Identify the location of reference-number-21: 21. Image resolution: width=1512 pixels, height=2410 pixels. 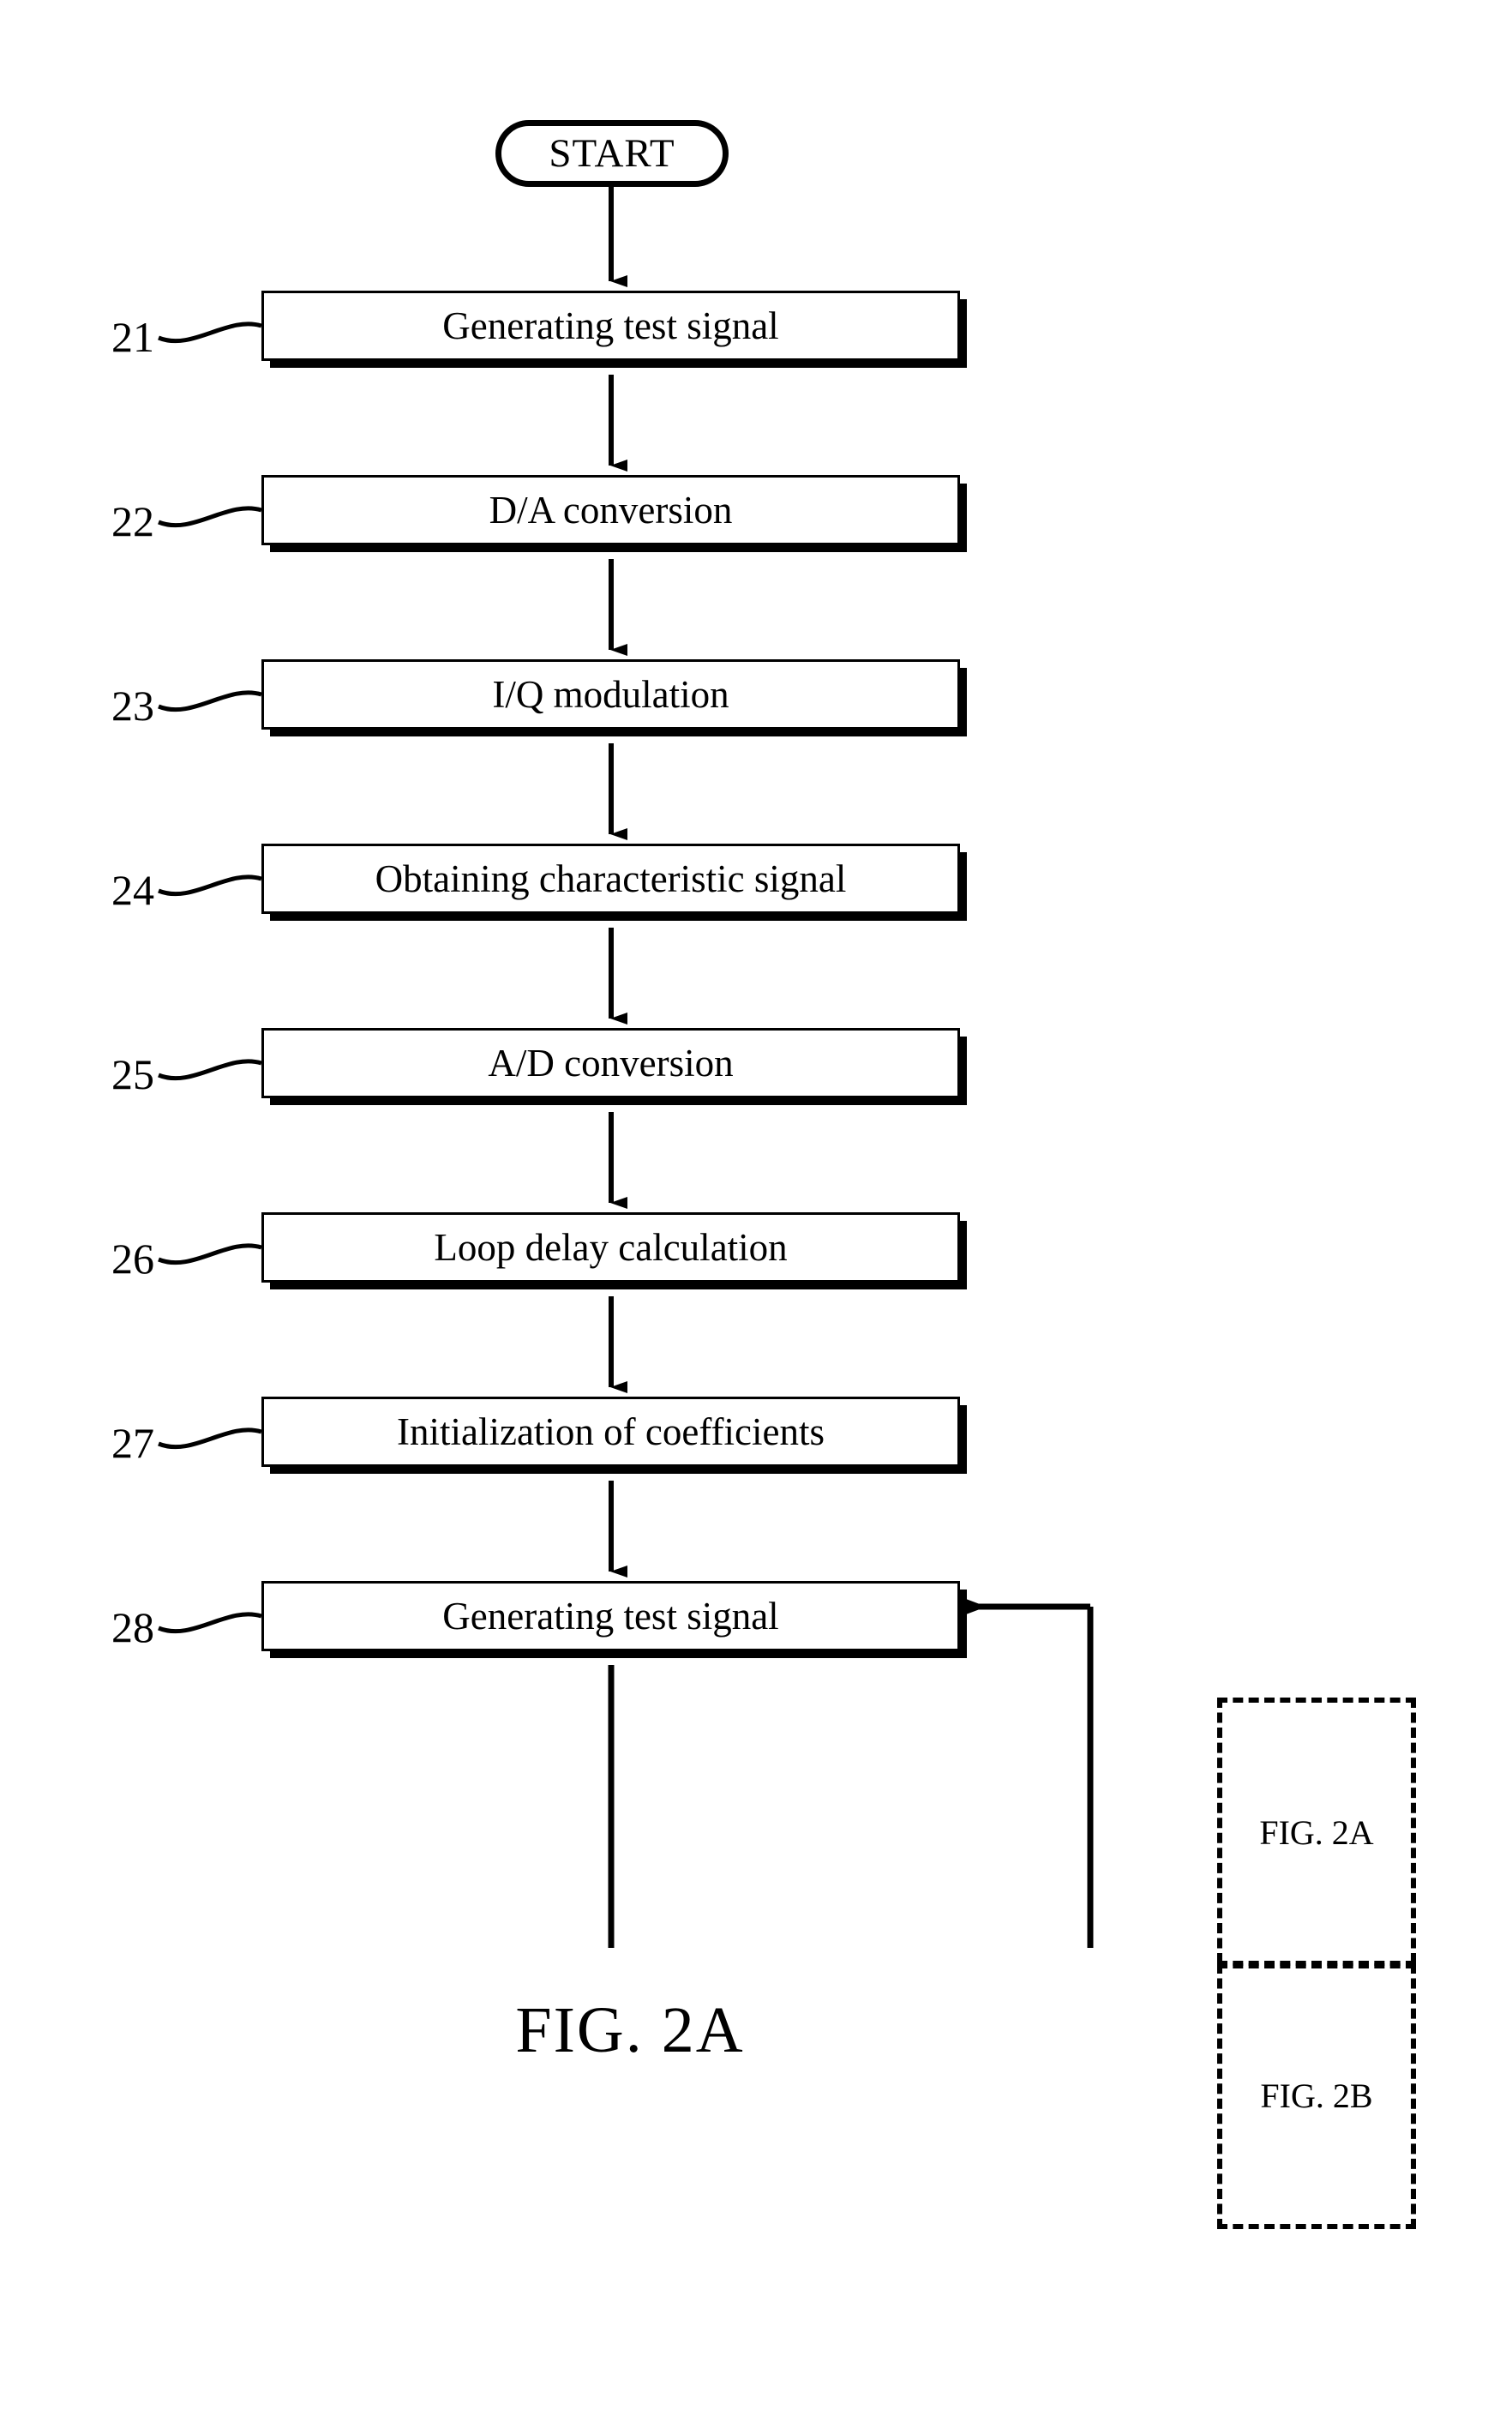
(102, 337).